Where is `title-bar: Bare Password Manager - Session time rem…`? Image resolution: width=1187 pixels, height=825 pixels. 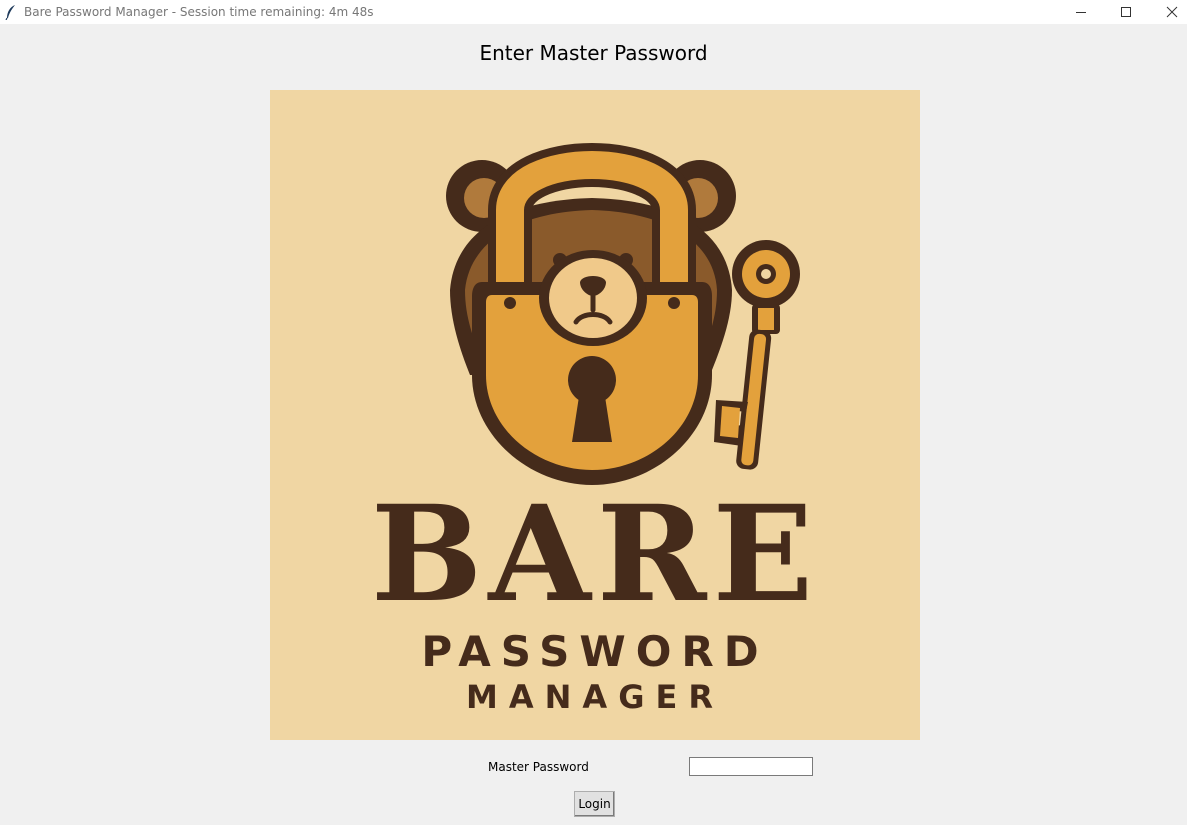 title-bar: Bare Password Manager - Session time rem… is located at coordinates (593, 12).